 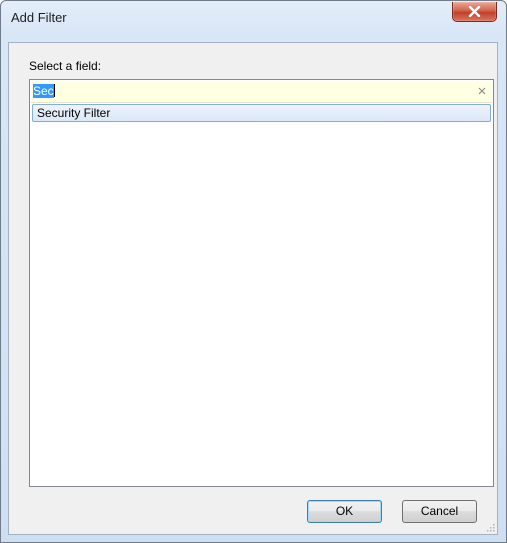 What do you see at coordinates (482, 91) in the screenshot?
I see `clear-x-icon` at bounding box center [482, 91].